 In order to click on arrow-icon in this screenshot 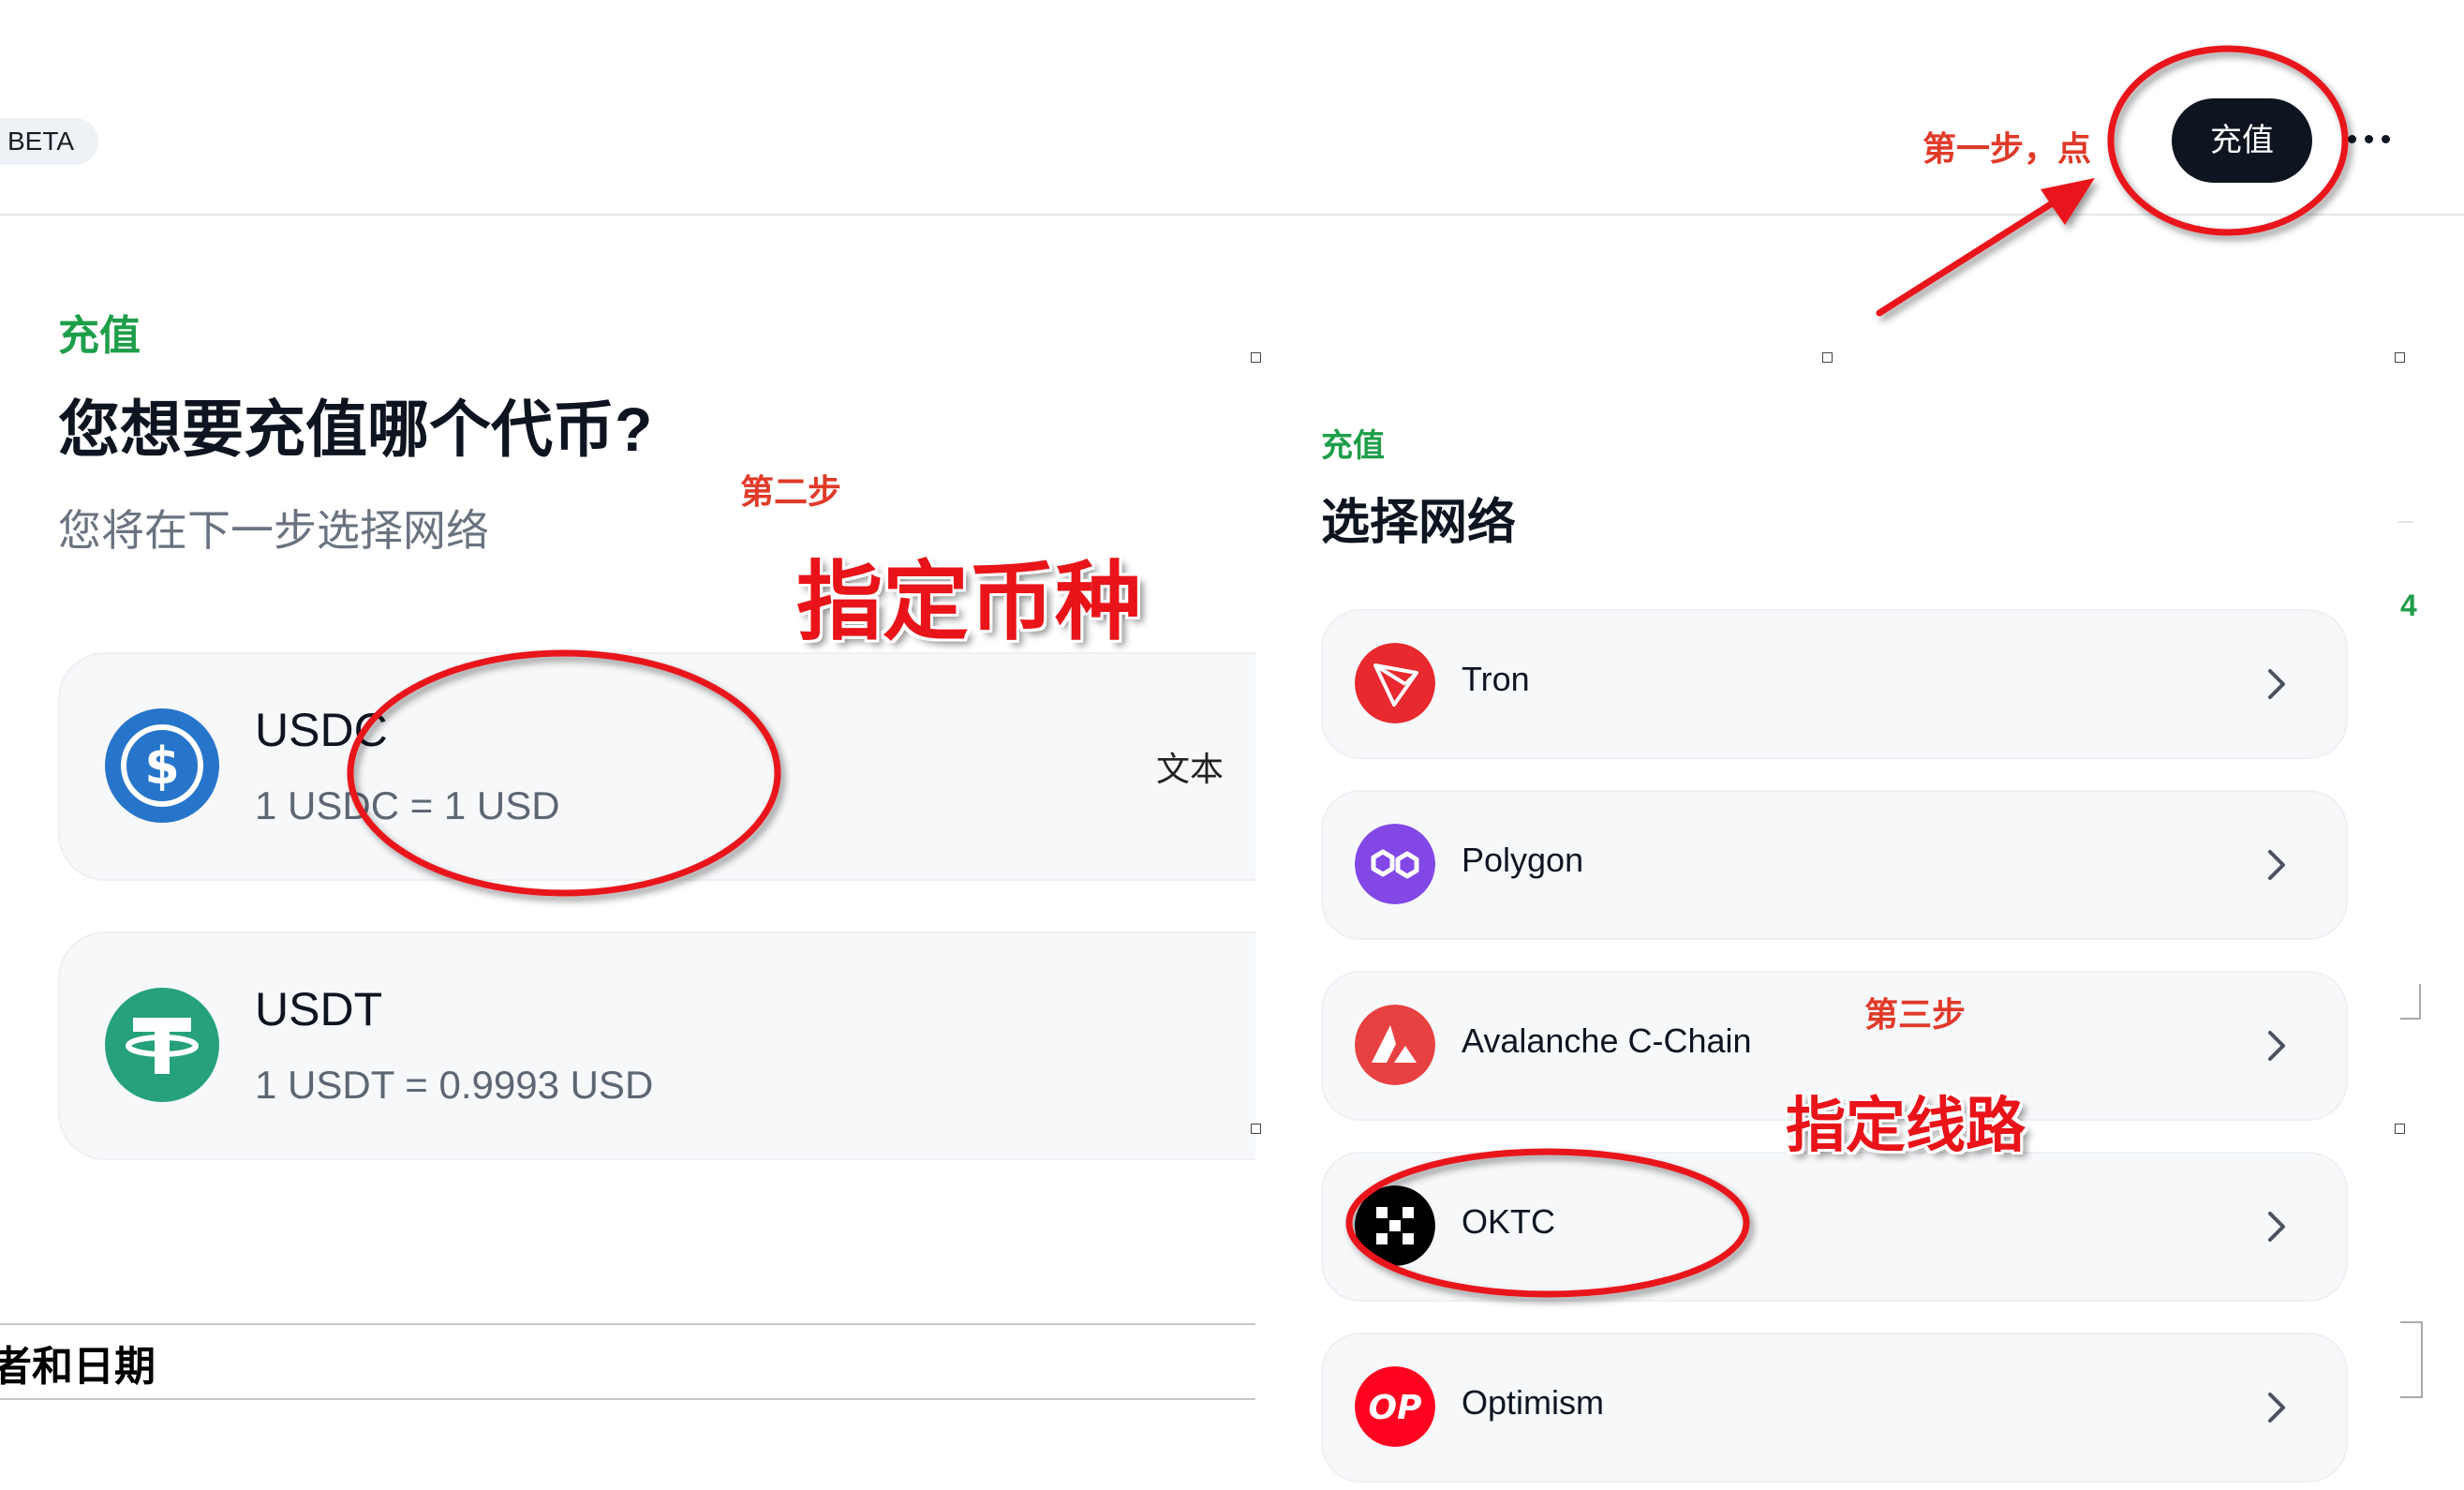, I will do `click(1986, 247)`.